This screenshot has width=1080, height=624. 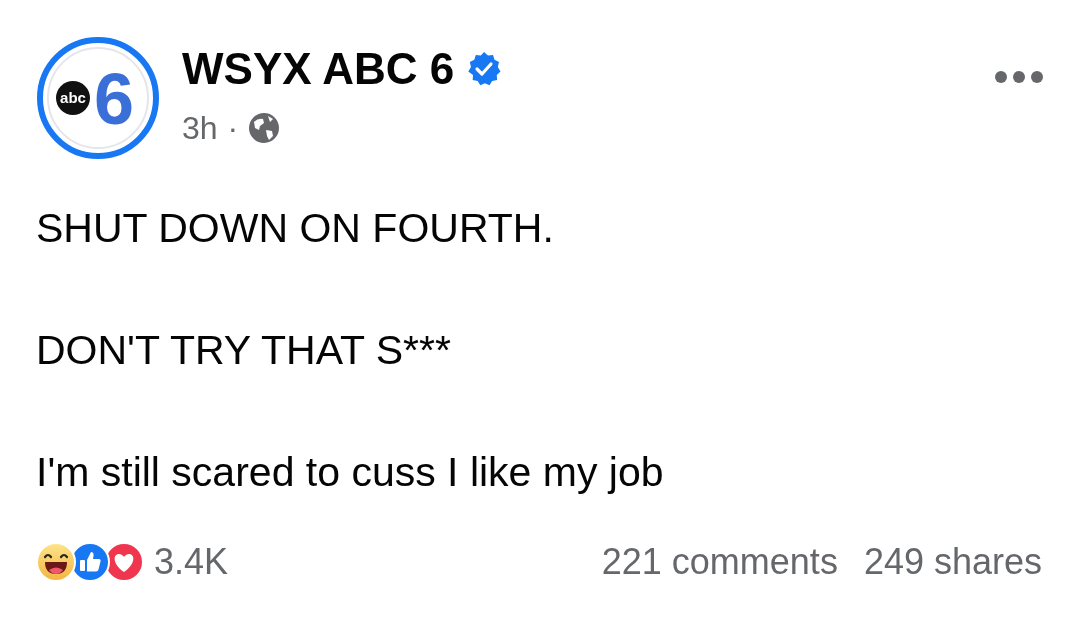 What do you see at coordinates (264, 128) in the screenshot?
I see `globe-icon` at bounding box center [264, 128].